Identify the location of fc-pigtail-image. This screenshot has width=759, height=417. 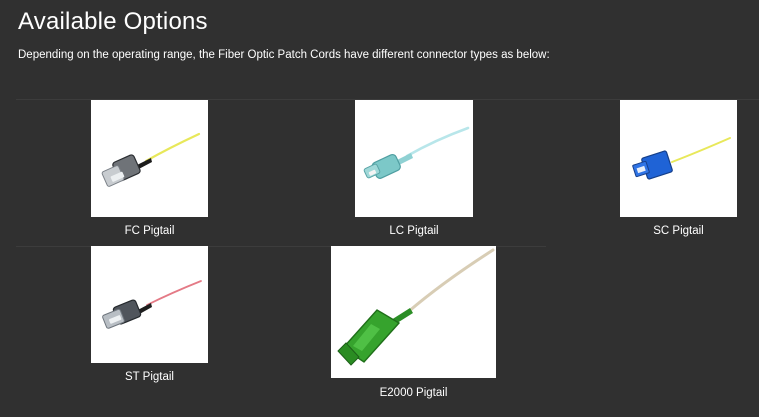
(151, 159).